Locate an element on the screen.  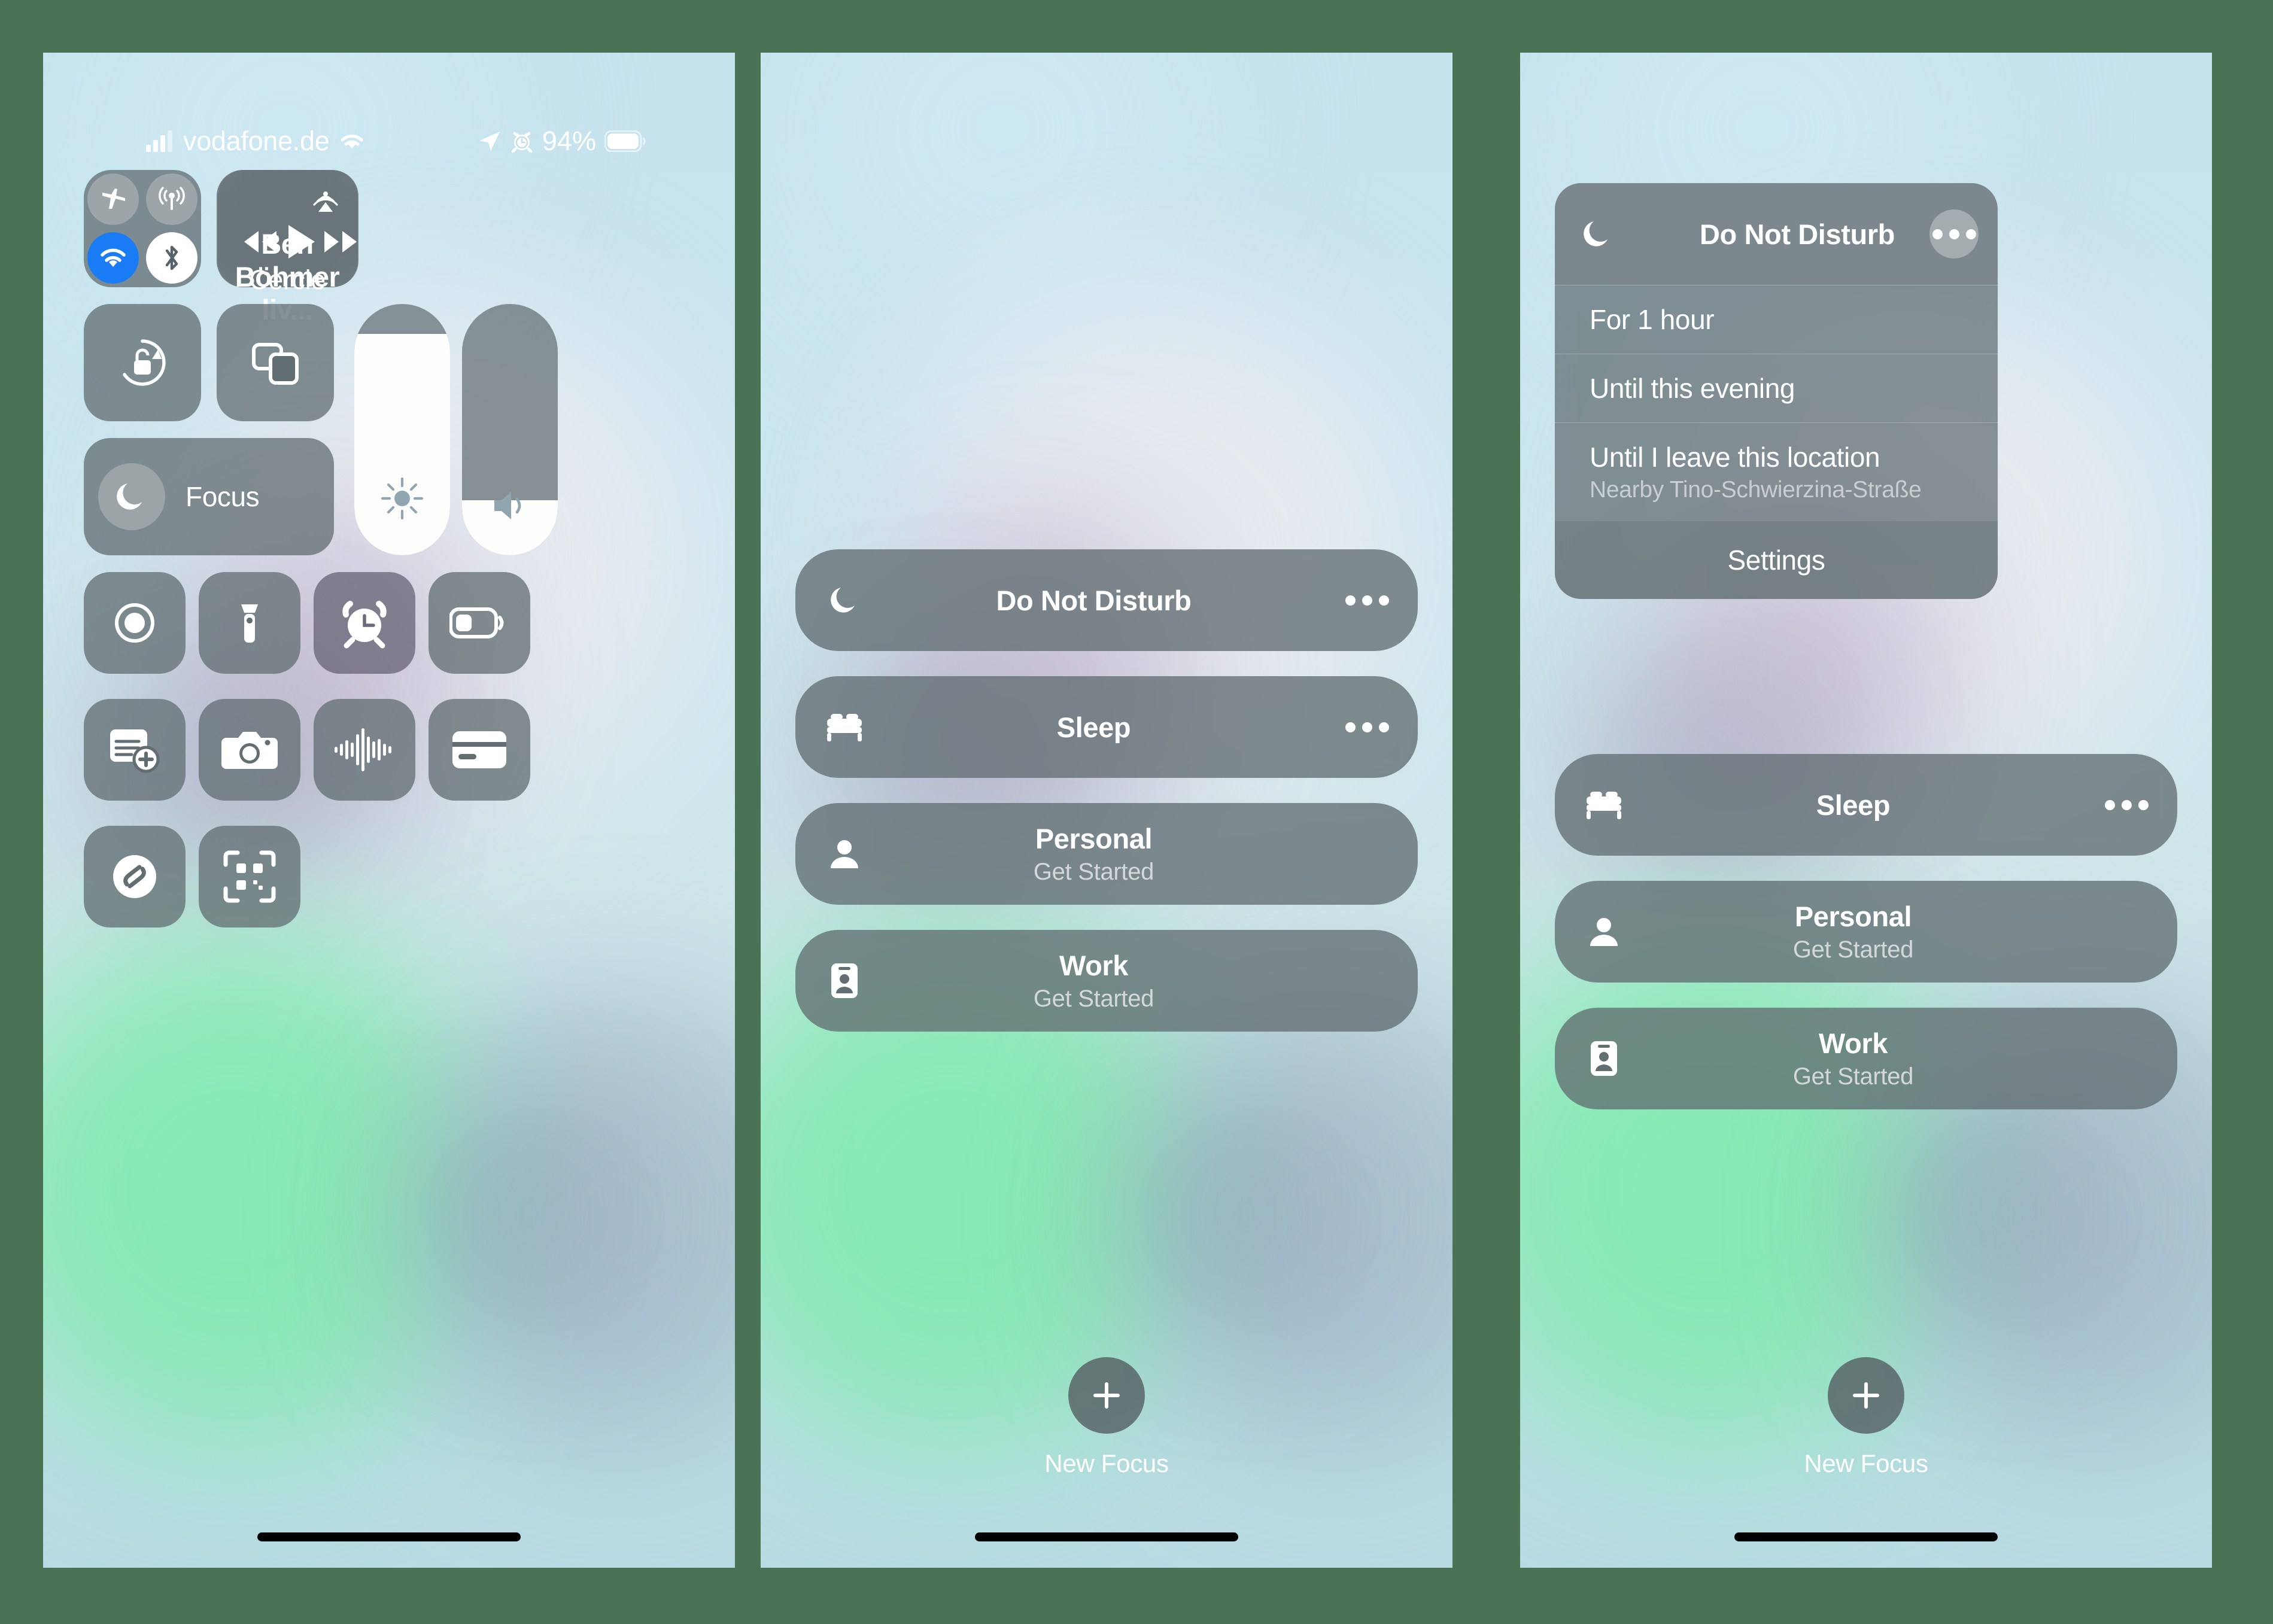
location-arrow-icon is located at coordinates (490, 141).